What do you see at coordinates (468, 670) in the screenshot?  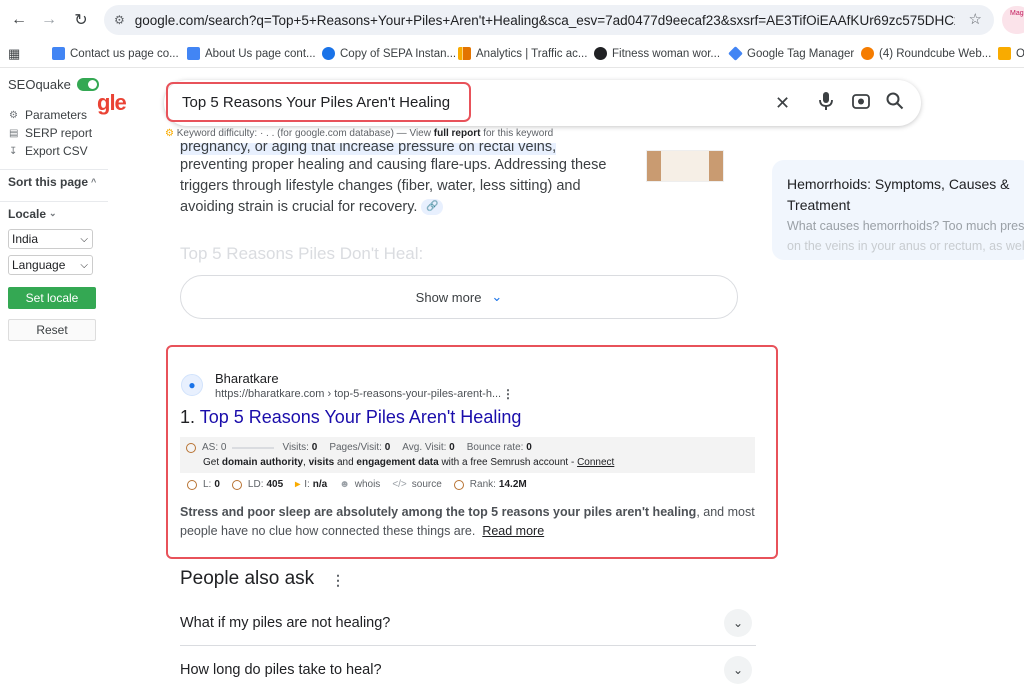 I see `paa-question: How long do piles take to heal? ⌄` at bounding box center [468, 670].